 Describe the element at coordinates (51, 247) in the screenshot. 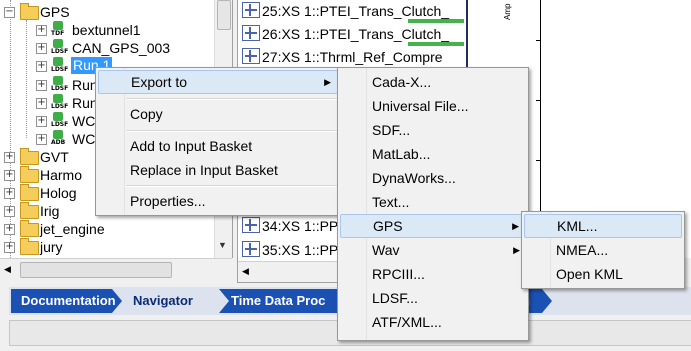

I see `tree-item-label: jury` at that location.